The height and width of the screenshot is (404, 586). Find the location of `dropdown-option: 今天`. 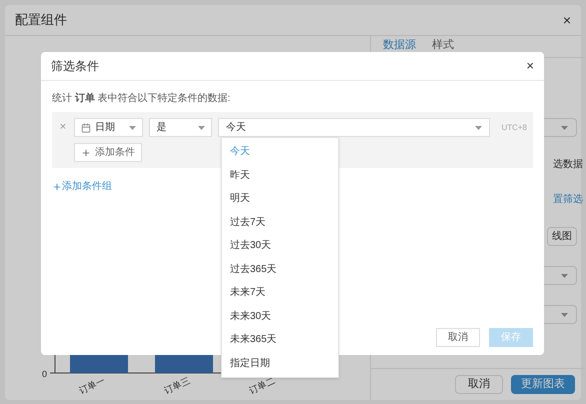

dropdown-option: 今天 is located at coordinates (280, 152).